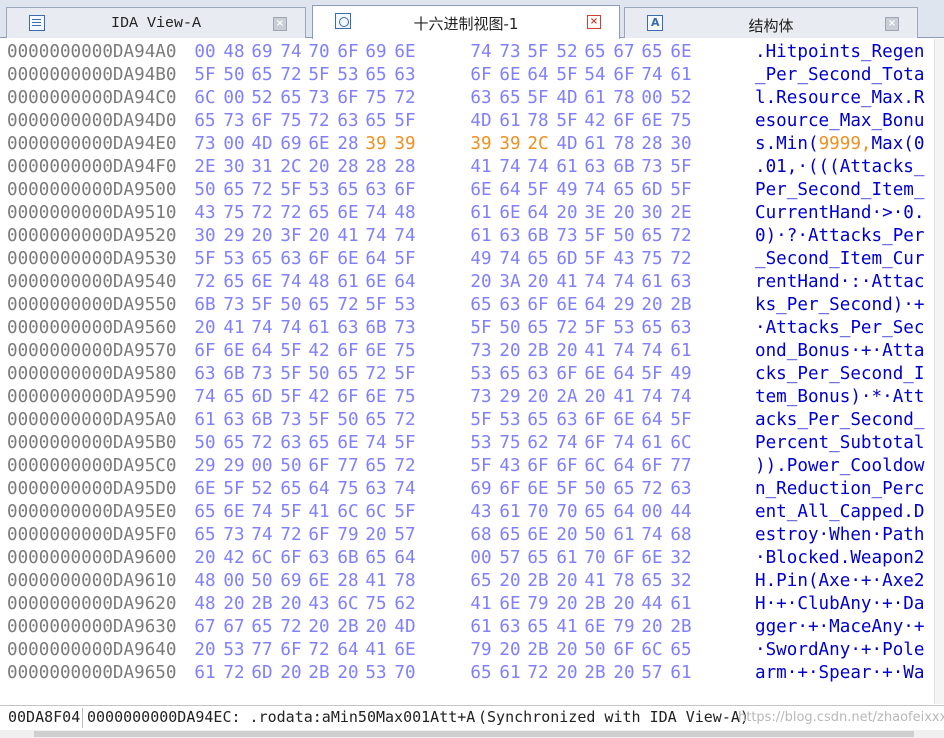 This screenshot has width=944, height=738. What do you see at coordinates (405, 282) in the screenshot?
I see `hex-byte: 64` at bounding box center [405, 282].